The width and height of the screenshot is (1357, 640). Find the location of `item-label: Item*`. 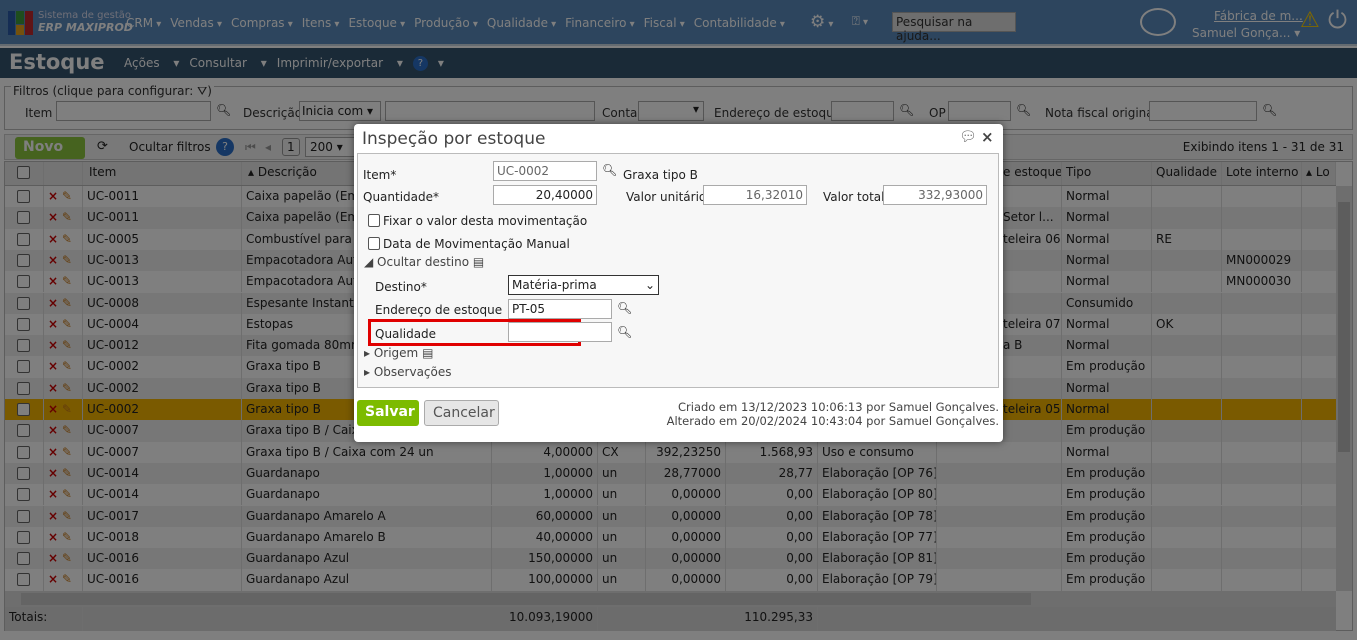

item-label: Item* is located at coordinates (380, 175).